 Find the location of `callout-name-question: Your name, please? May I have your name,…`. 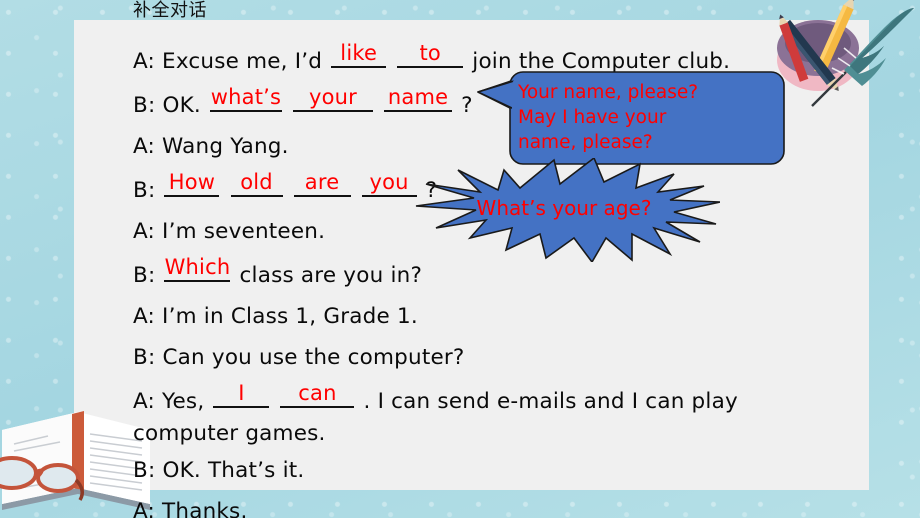

callout-name-question: Your name, please? May I have your name,… is located at coordinates (628, 118).